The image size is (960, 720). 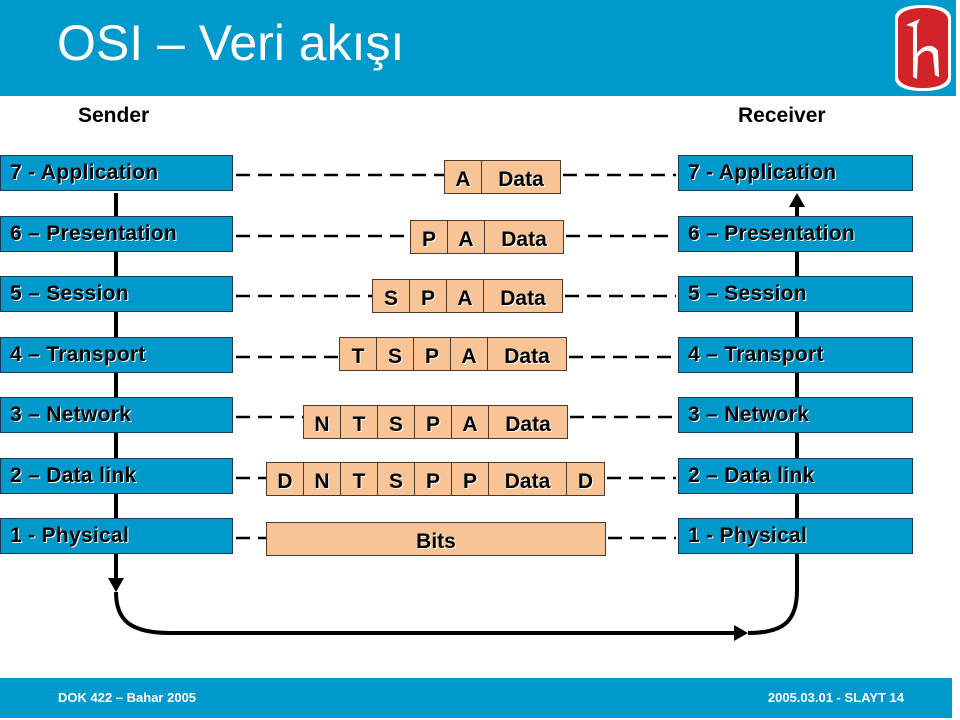 I want to click on packet-layer-1: Bits, so click(x=436, y=539).